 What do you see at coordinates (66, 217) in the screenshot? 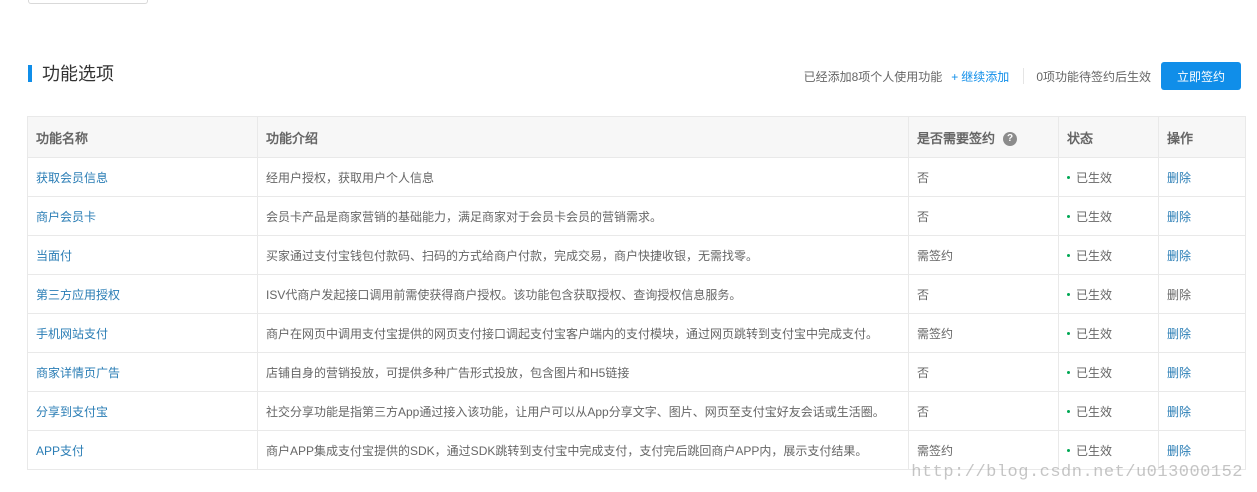
I see `function-name-link: 商户会员卡` at bounding box center [66, 217].